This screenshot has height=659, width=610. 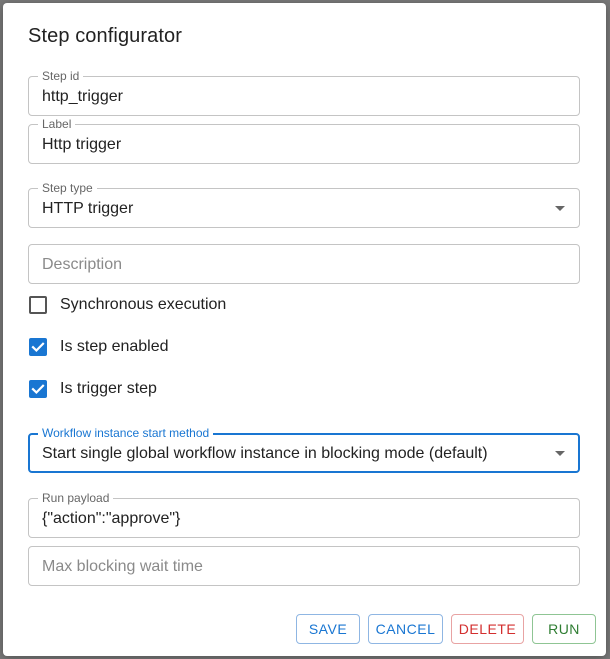 What do you see at coordinates (446, 629) in the screenshot?
I see `dialog-actions: SAVE CANCEL DELETE RUN` at bounding box center [446, 629].